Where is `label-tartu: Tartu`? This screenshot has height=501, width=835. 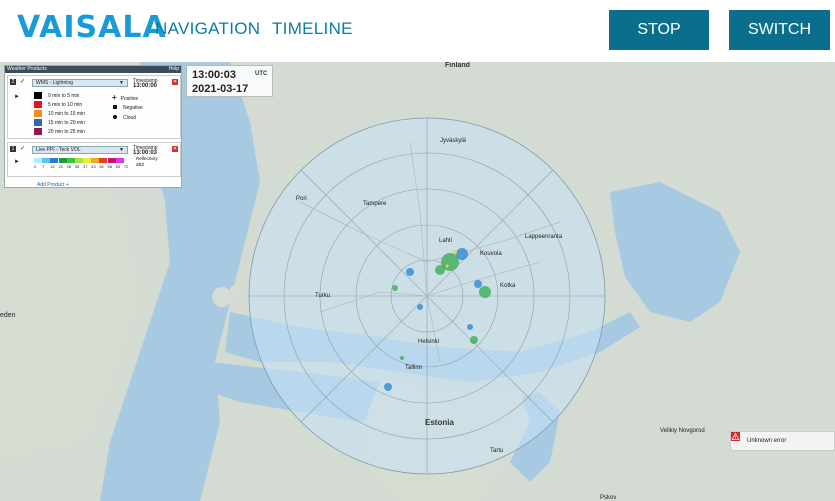
label-tartu: Tartu is located at coordinates (496, 451).